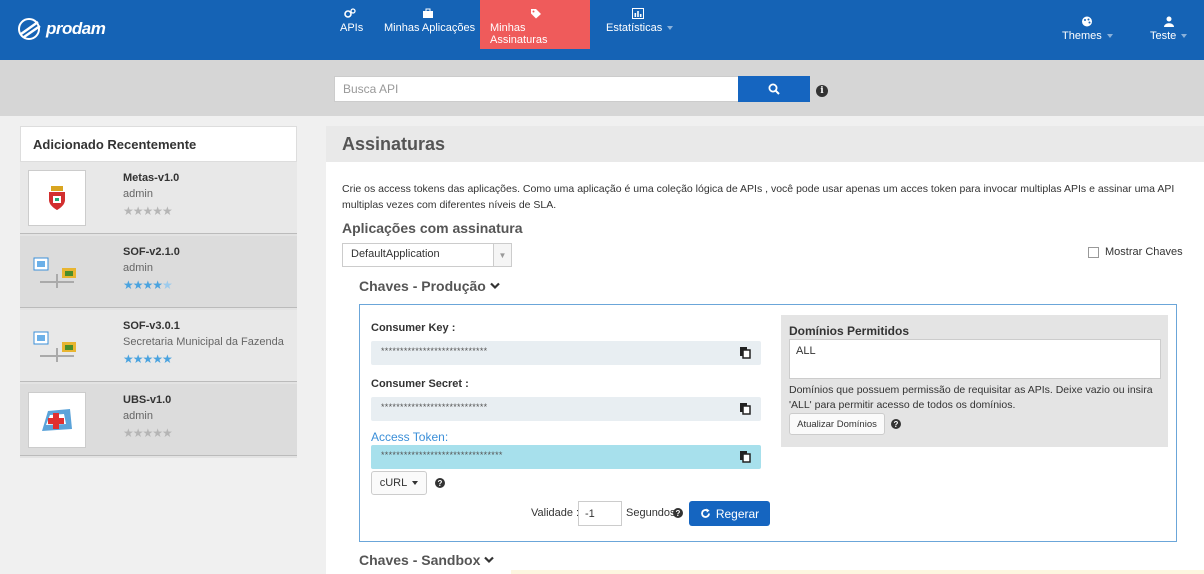 The height and width of the screenshot is (574, 1204). Describe the element at coordinates (158, 144) in the screenshot. I see `recent-panel-title: Adicionado Recentemente` at that location.